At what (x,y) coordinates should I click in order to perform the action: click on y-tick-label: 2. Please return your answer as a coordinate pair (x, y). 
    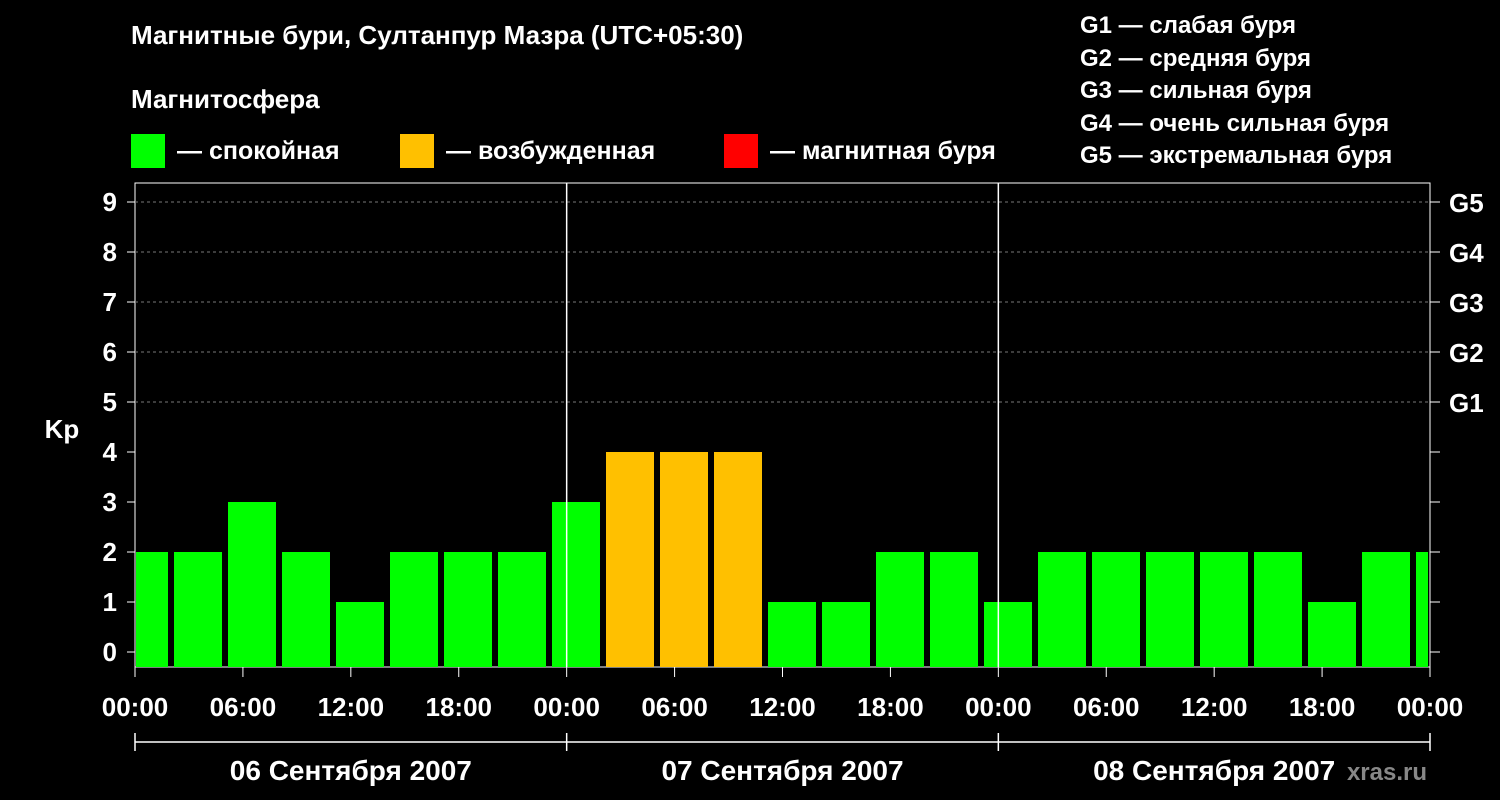
    Looking at the image, I should click on (110, 552).